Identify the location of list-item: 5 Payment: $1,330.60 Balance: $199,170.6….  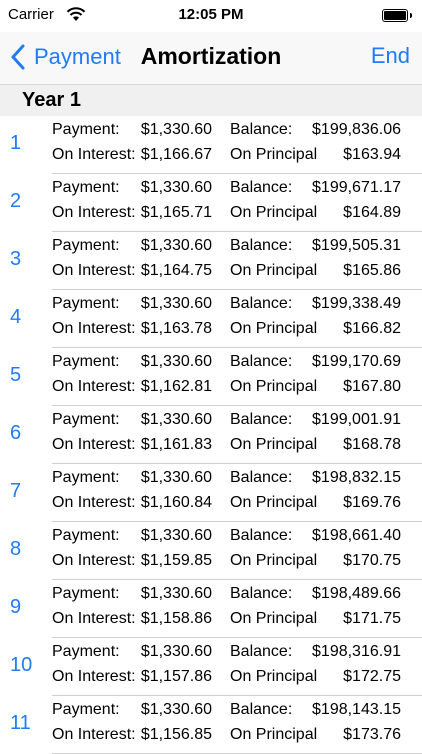
(211, 377).